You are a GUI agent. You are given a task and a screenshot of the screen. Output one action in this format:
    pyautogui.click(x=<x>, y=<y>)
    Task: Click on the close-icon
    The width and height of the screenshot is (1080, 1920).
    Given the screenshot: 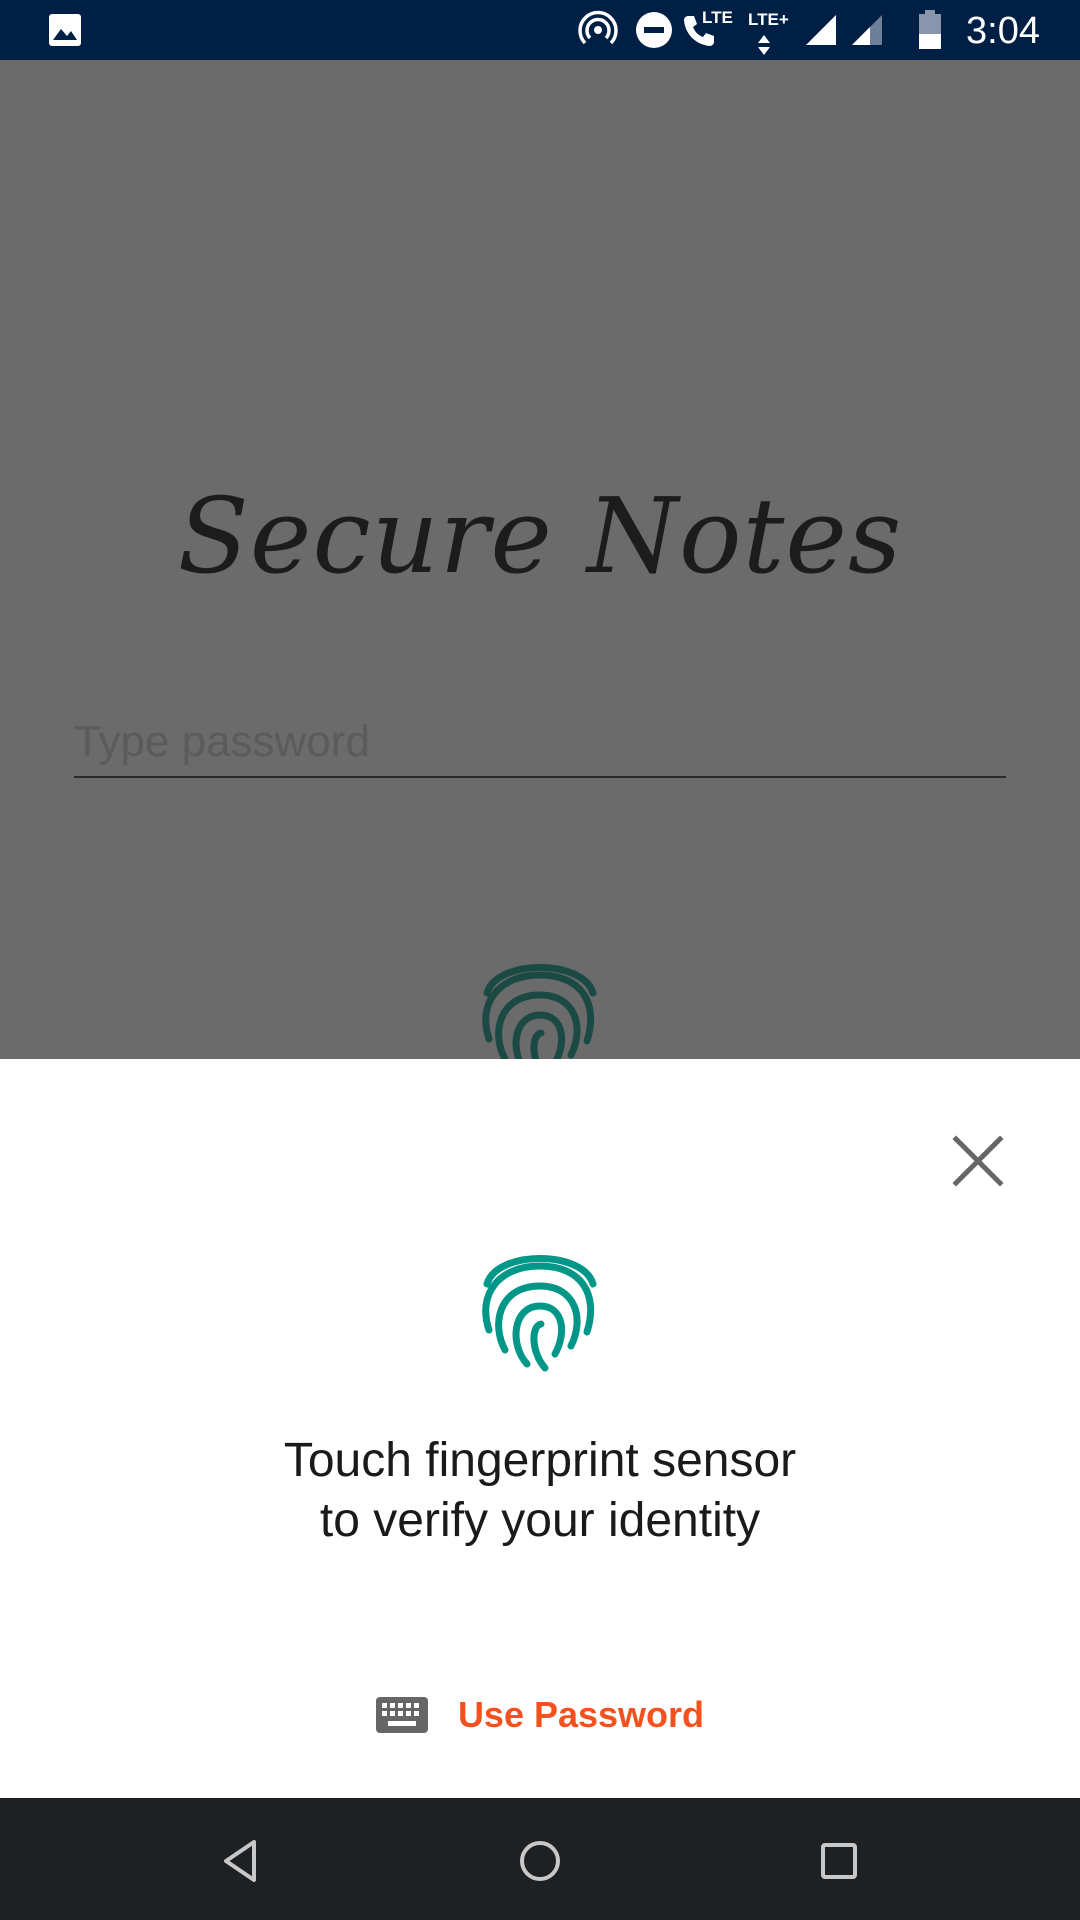 What is the action you would take?
    pyautogui.click(x=978, y=1161)
    